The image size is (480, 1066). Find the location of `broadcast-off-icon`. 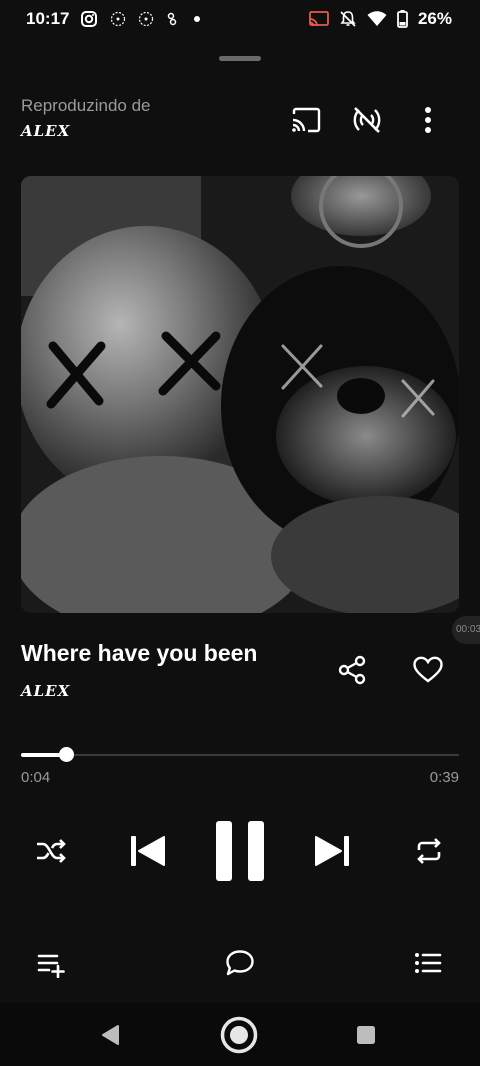

broadcast-off-icon is located at coordinates (367, 120).